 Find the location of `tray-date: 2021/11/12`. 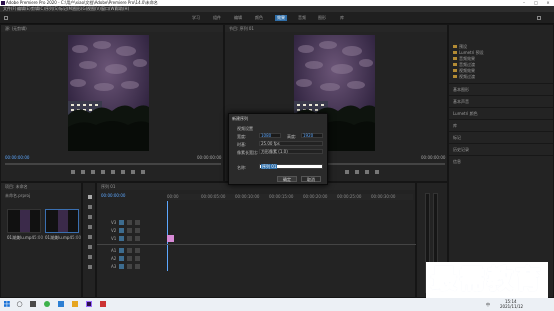

tray-date: 2021/11/12 is located at coordinates (511, 306).